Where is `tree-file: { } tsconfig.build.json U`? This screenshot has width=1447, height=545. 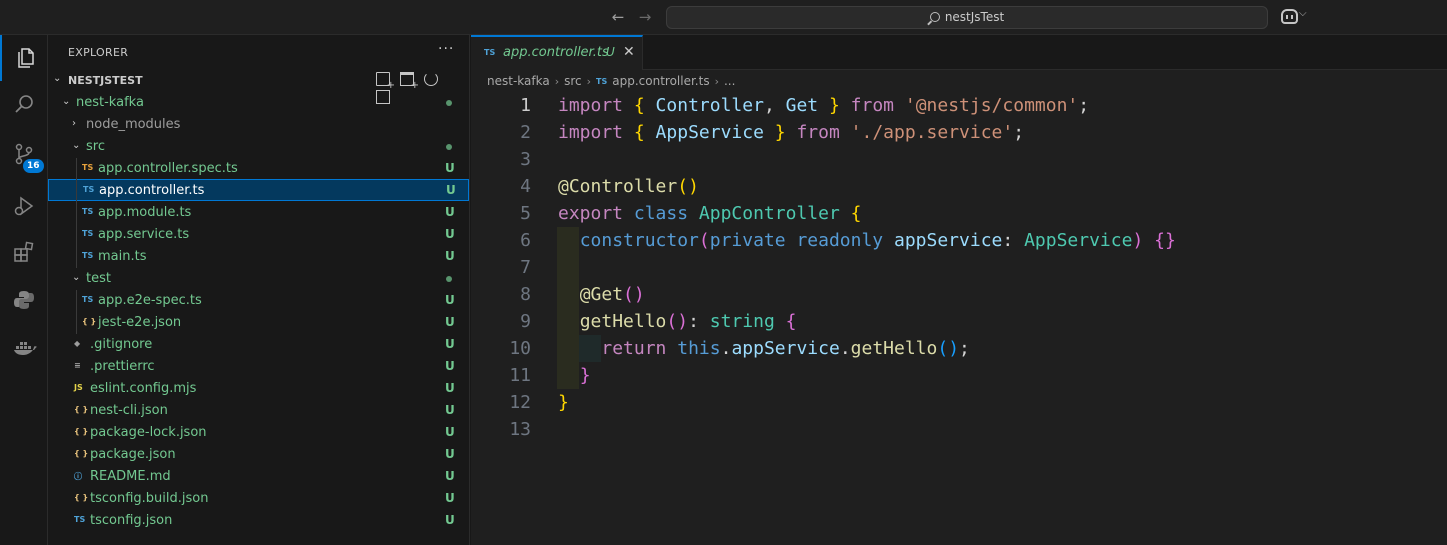 tree-file: { } tsconfig.build.json U is located at coordinates (258, 499).